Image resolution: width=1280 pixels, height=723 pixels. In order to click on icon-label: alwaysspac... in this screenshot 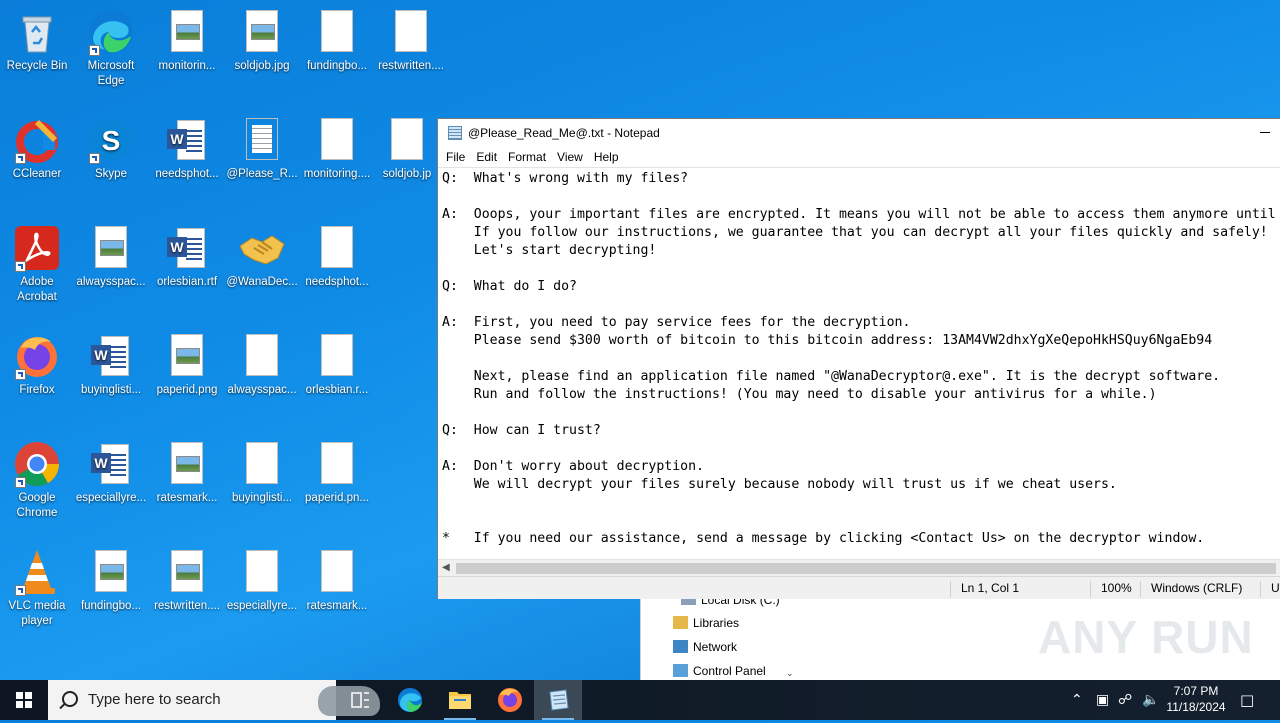, I will do `click(111, 282)`.